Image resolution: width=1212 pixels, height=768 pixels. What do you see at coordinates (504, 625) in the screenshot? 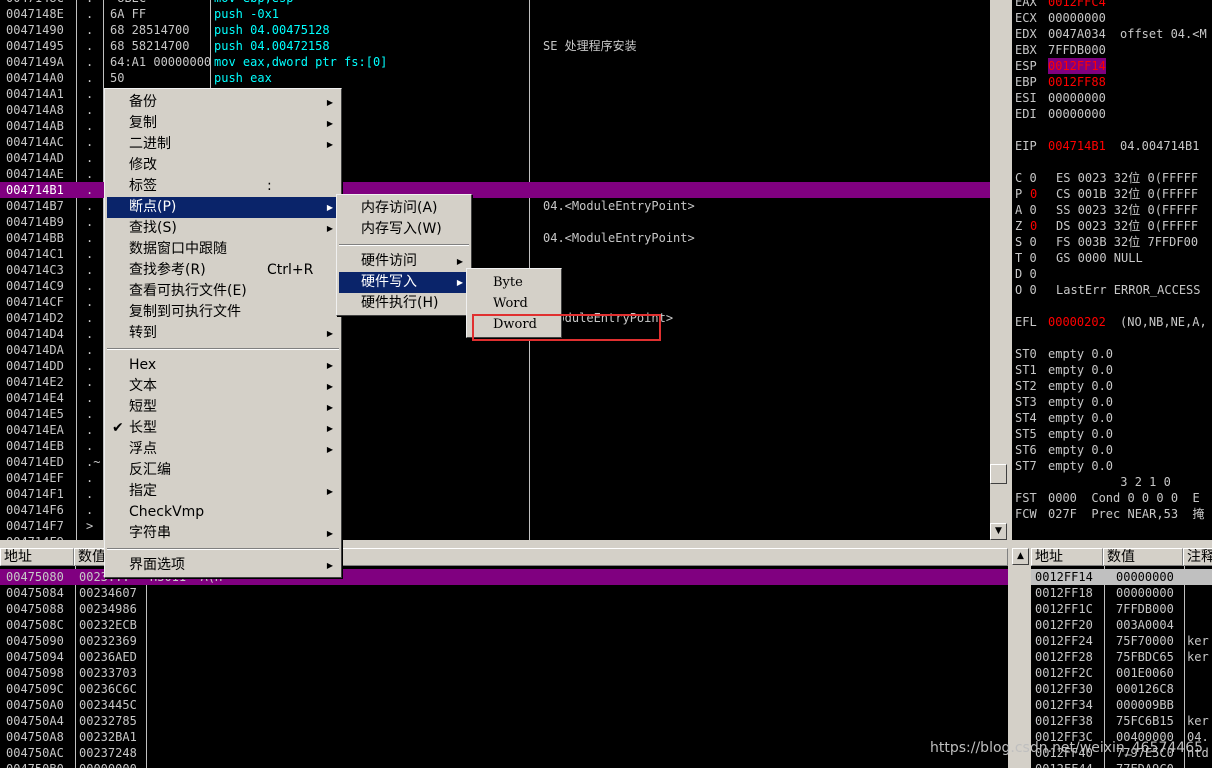
I see `dump-row: 0047508C 00232ECB` at bounding box center [504, 625].